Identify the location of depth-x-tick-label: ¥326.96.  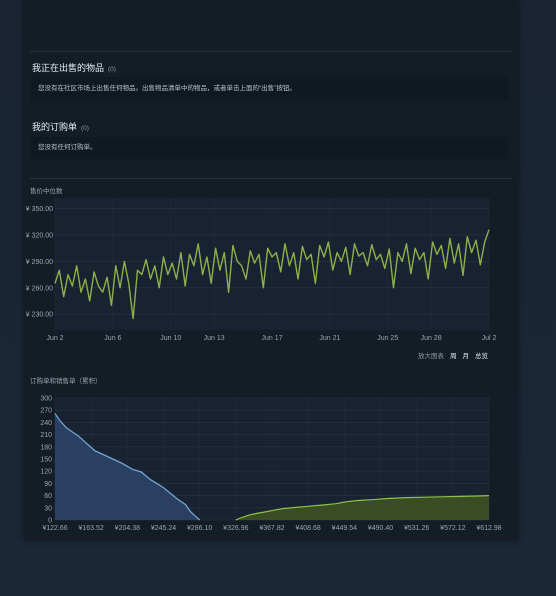
(235, 528).